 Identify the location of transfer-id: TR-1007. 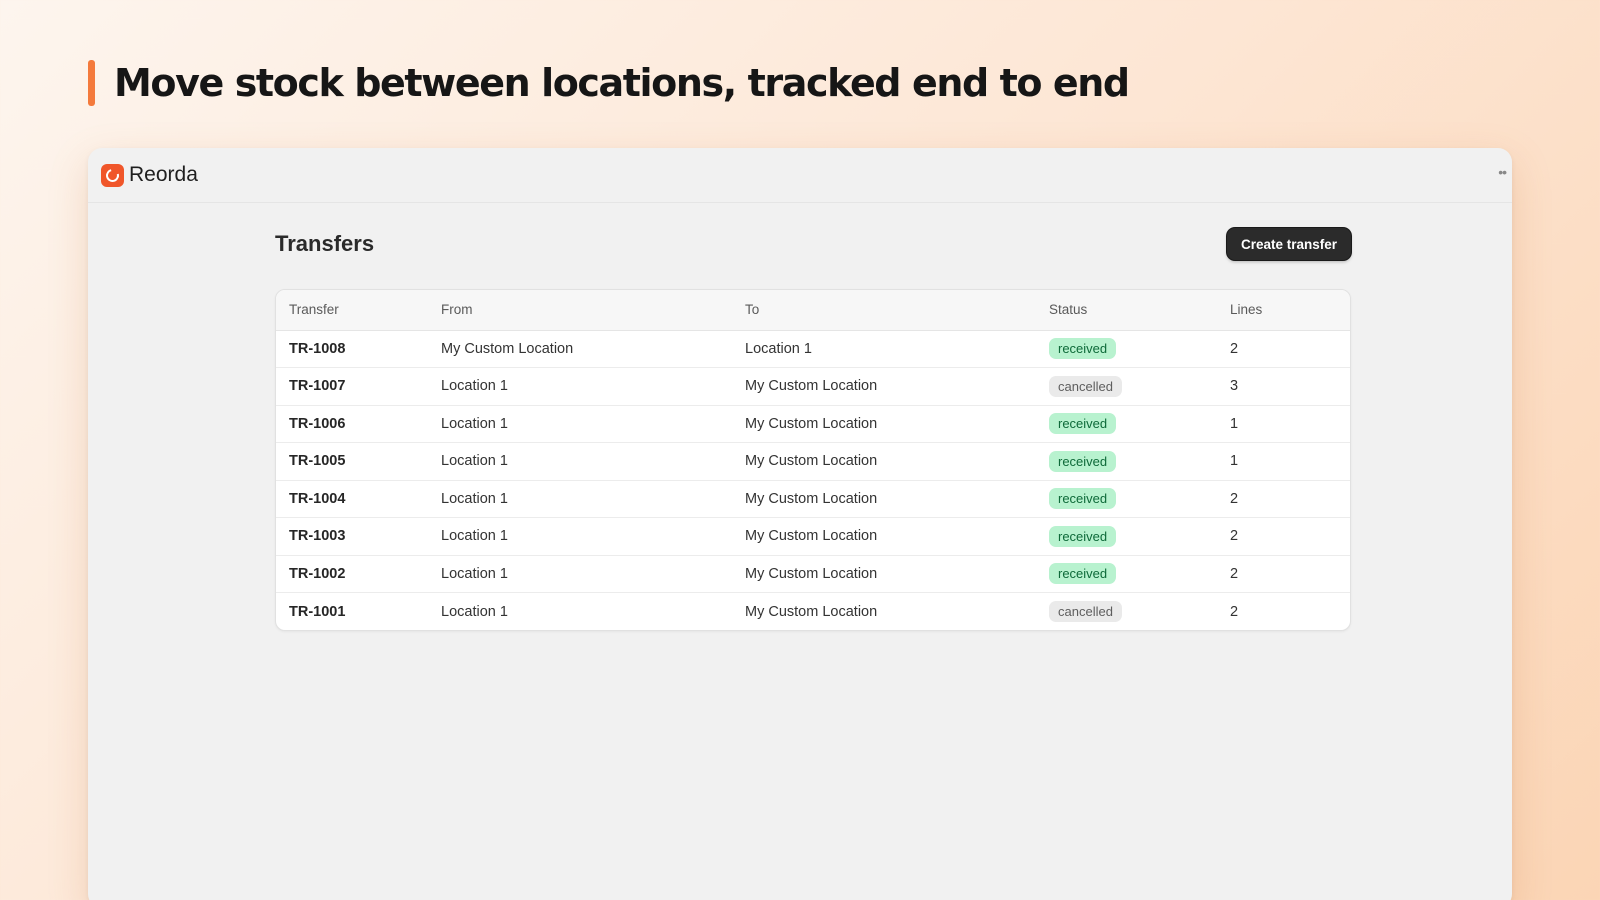
(352, 386).